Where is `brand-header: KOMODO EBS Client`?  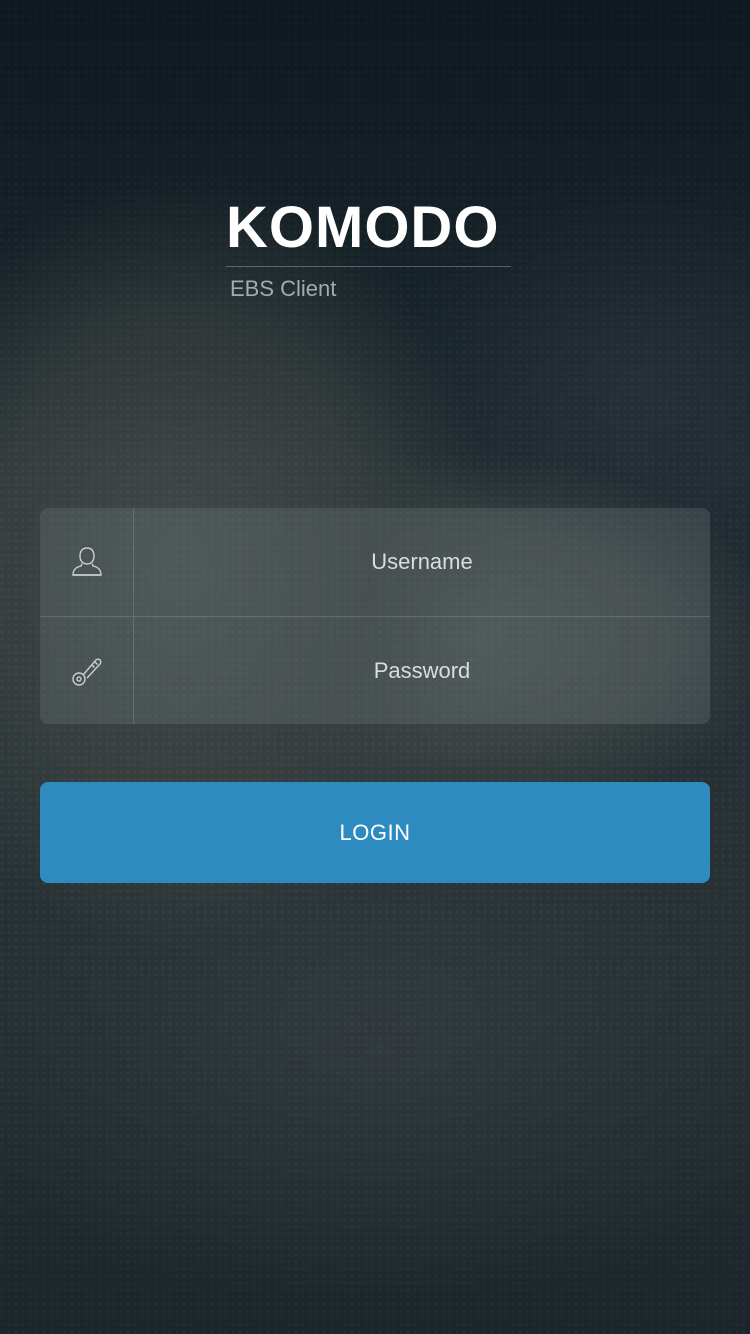 brand-header: KOMODO EBS Client is located at coordinates (371, 249).